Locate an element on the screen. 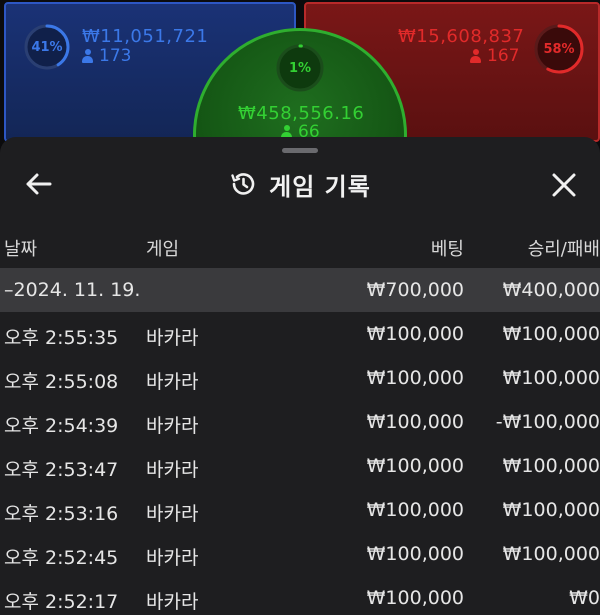 The width and height of the screenshot is (600, 615). row-win-loss: ₩0 is located at coordinates (584, 598).